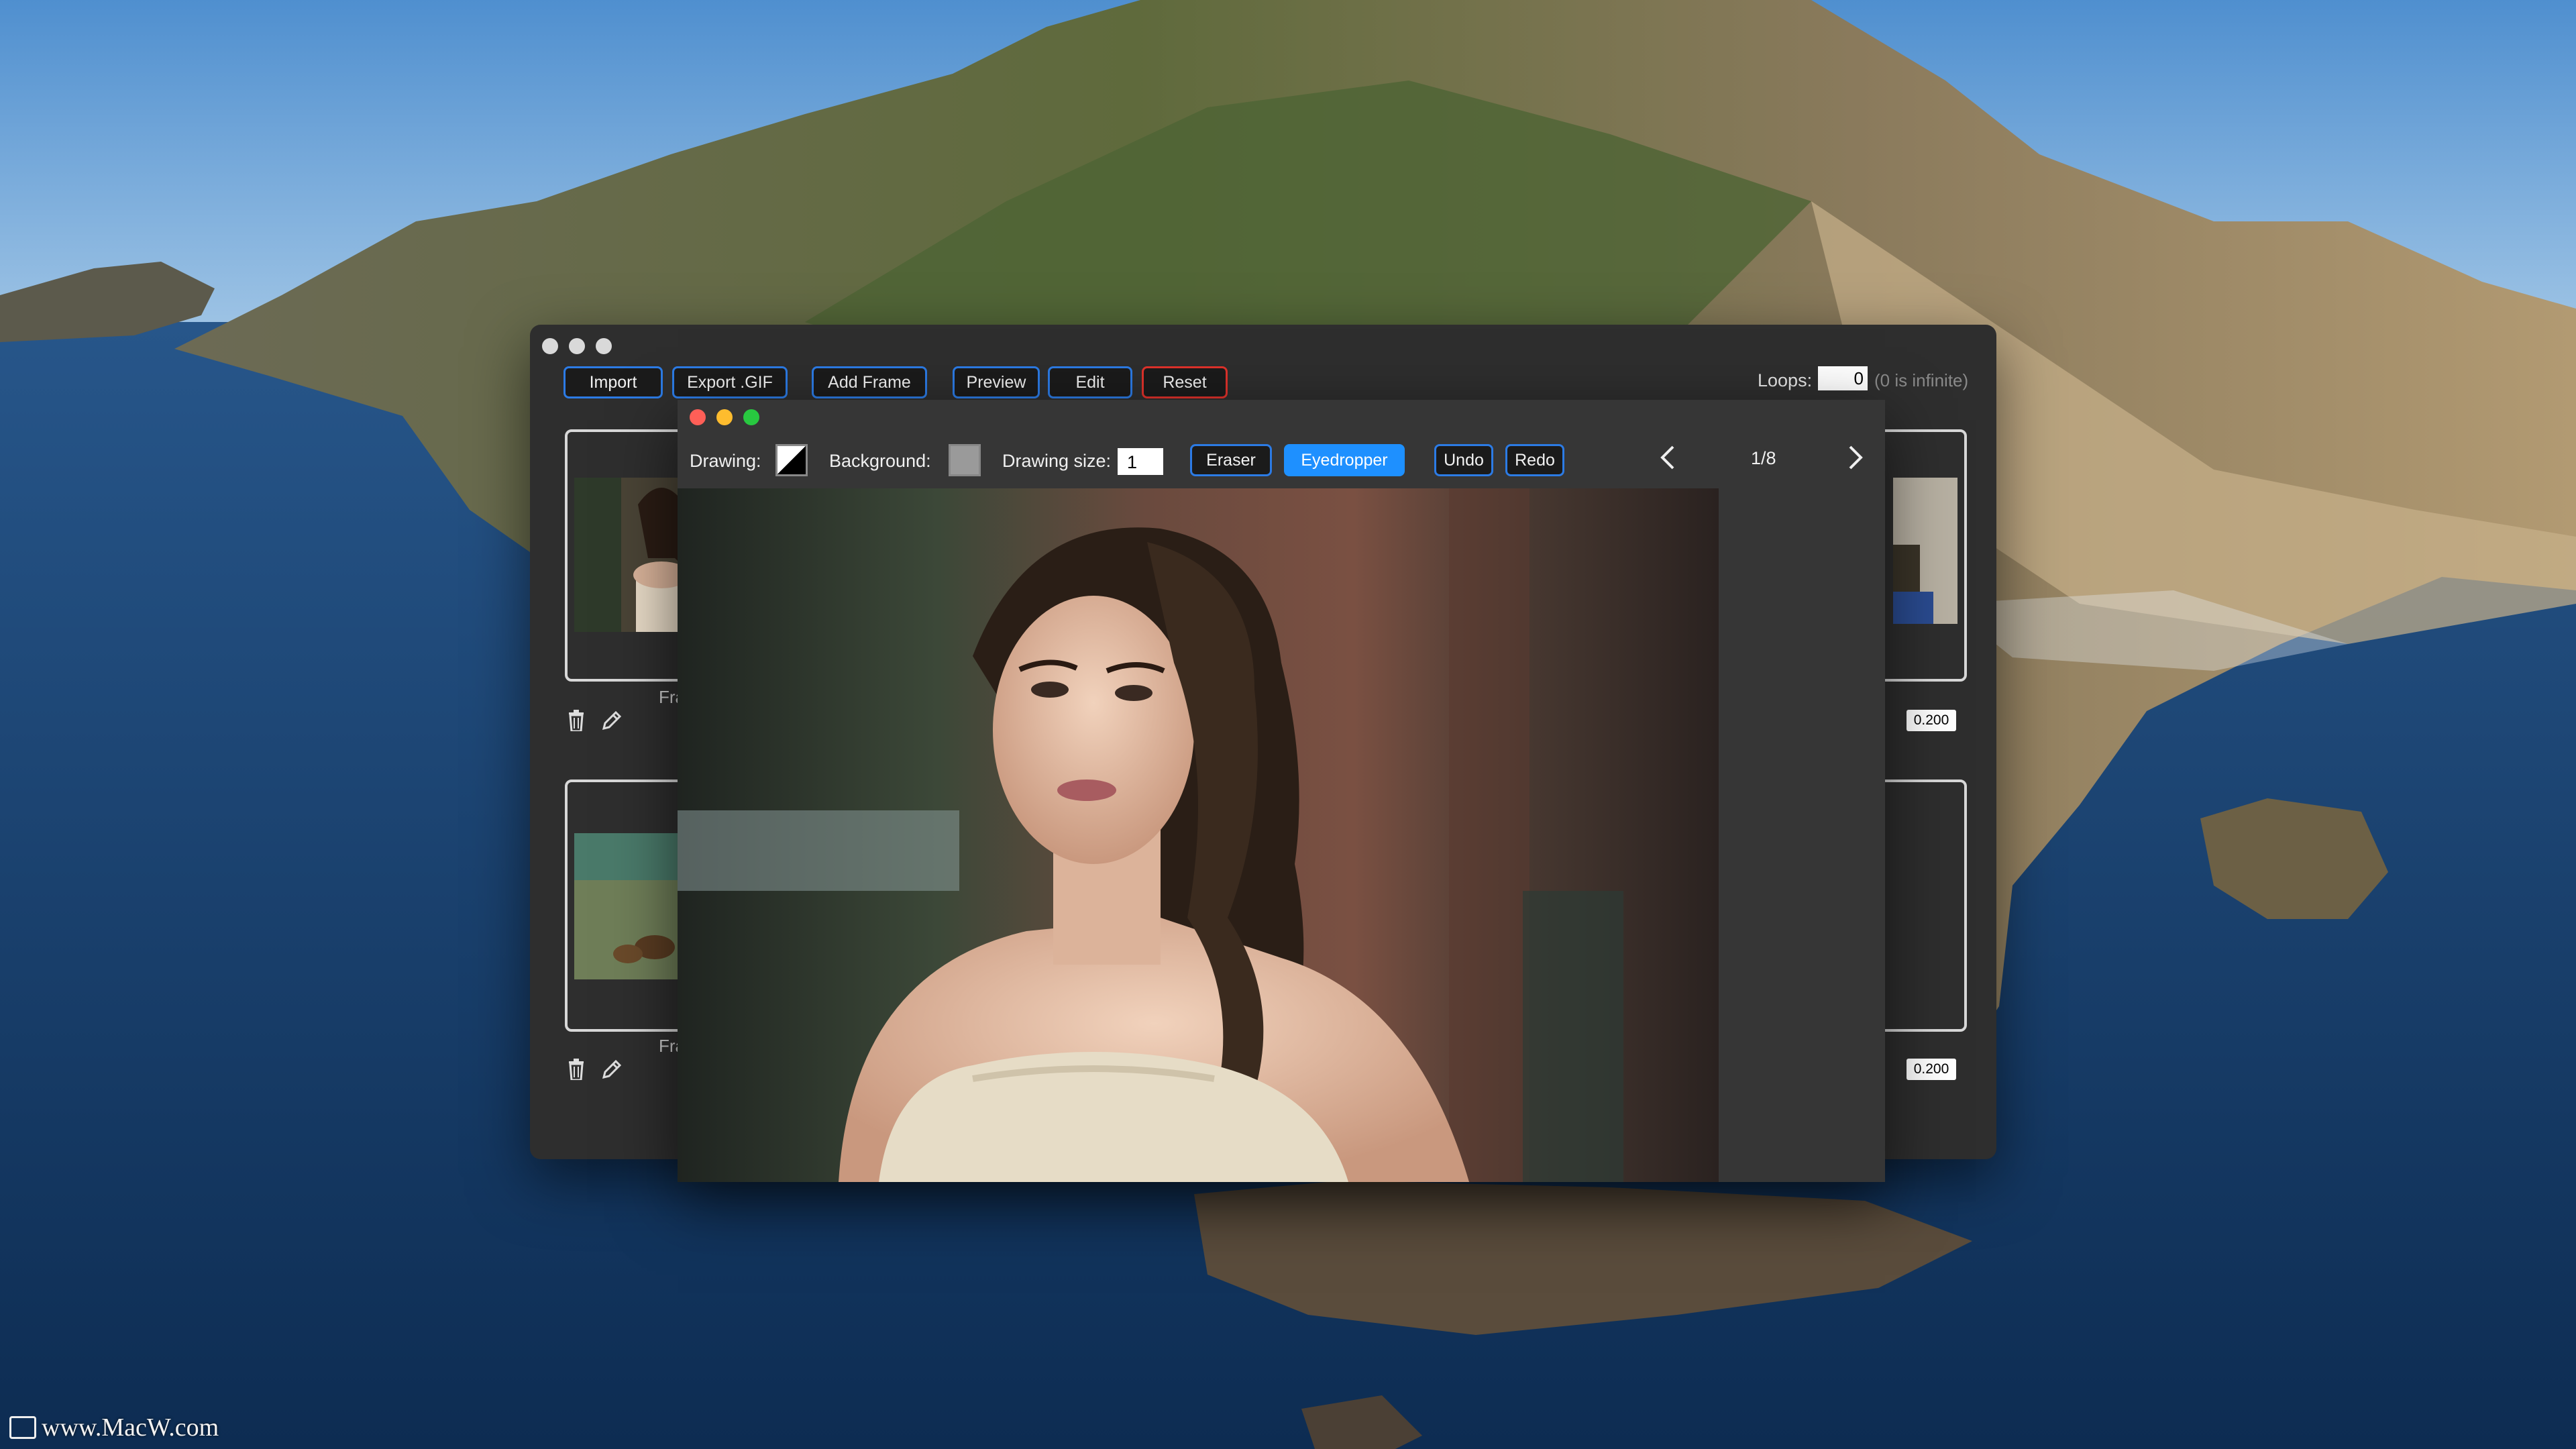 Image resolution: width=2576 pixels, height=1449 pixels. Describe the element at coordinates (1140, 461) in the screenshot. I see `drawing-size-input: 1` at that location.